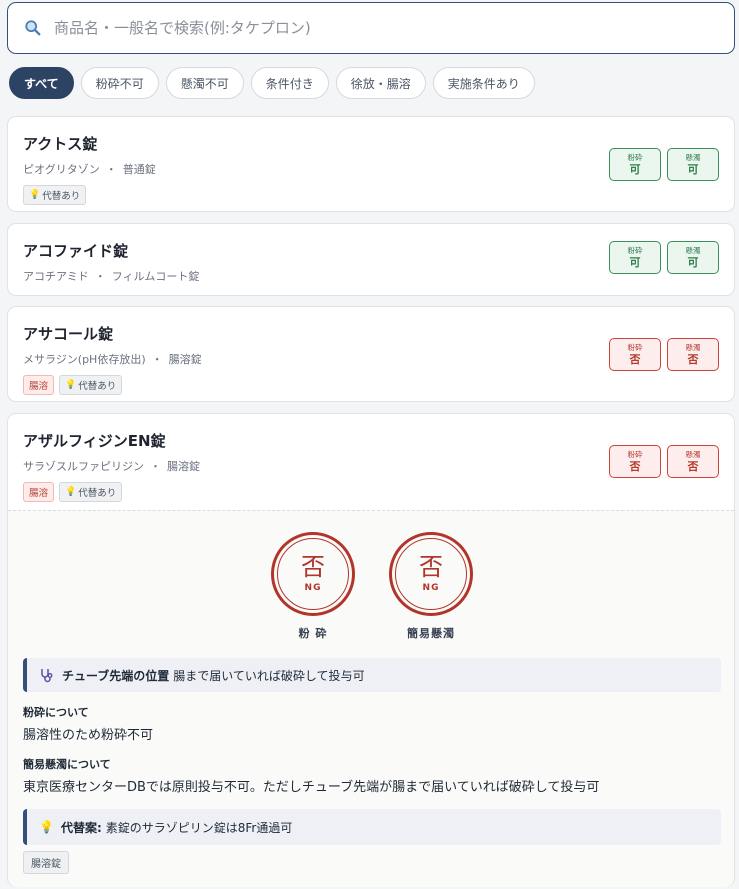 The height and width of the screenshot is (889, 739). I want to click on drug-card: アクトス錠 ピオグリタゾン・普通錠 💡 代替あり 粉砕可 懸濁可, so click(371, 164).